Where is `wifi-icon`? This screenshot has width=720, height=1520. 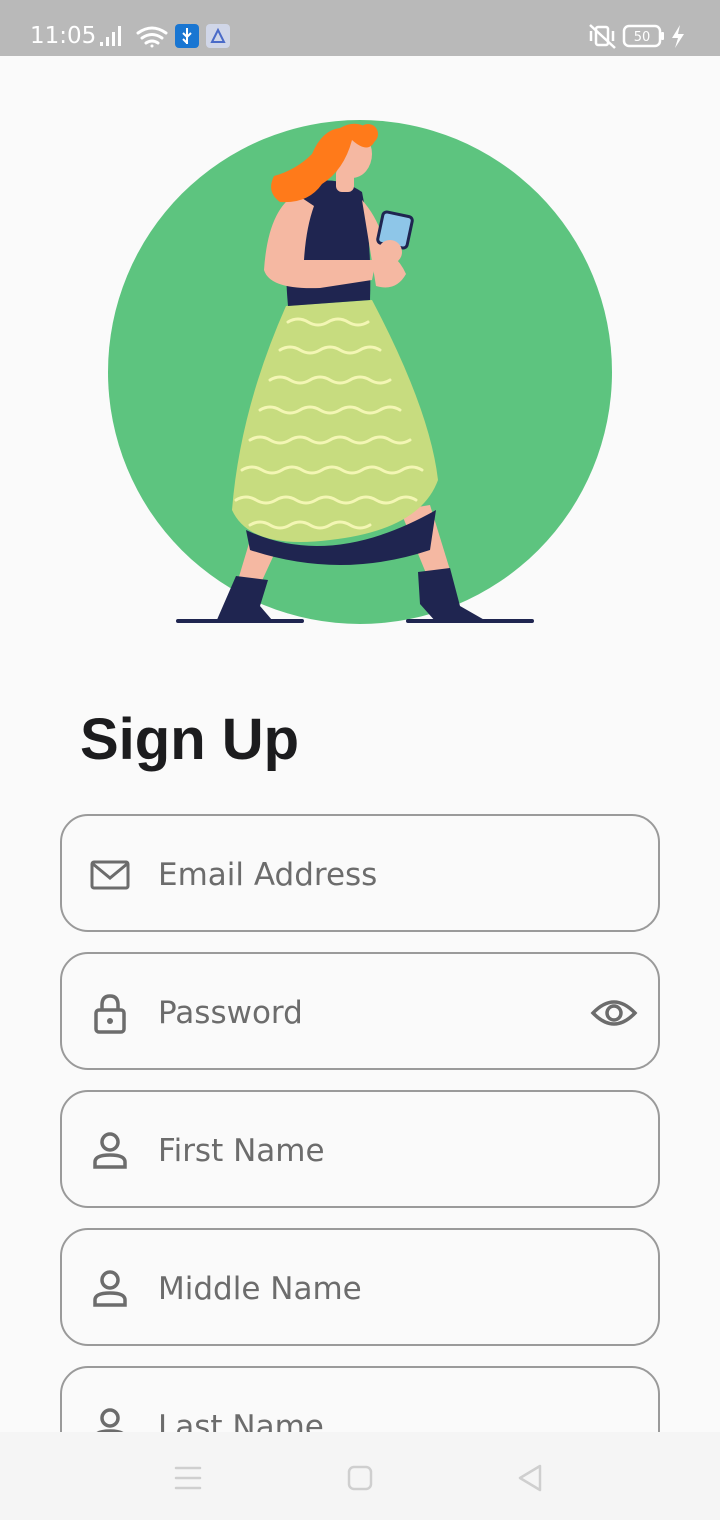 wifi-icon is located at coordinates (152, 37).